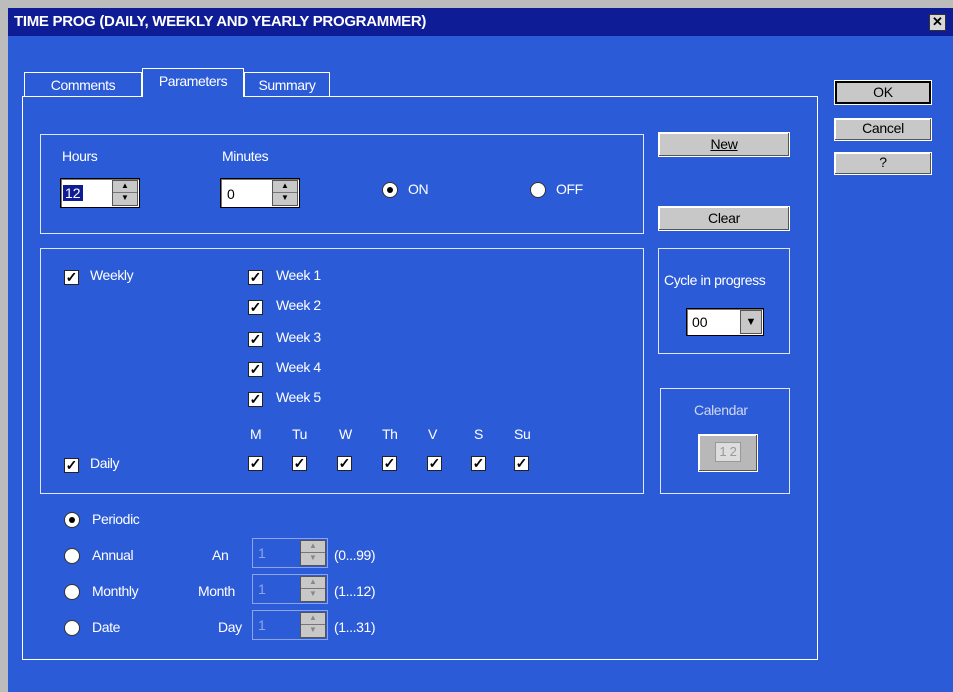  I want to click on week-2-label: Week 2, so click(298, 305).